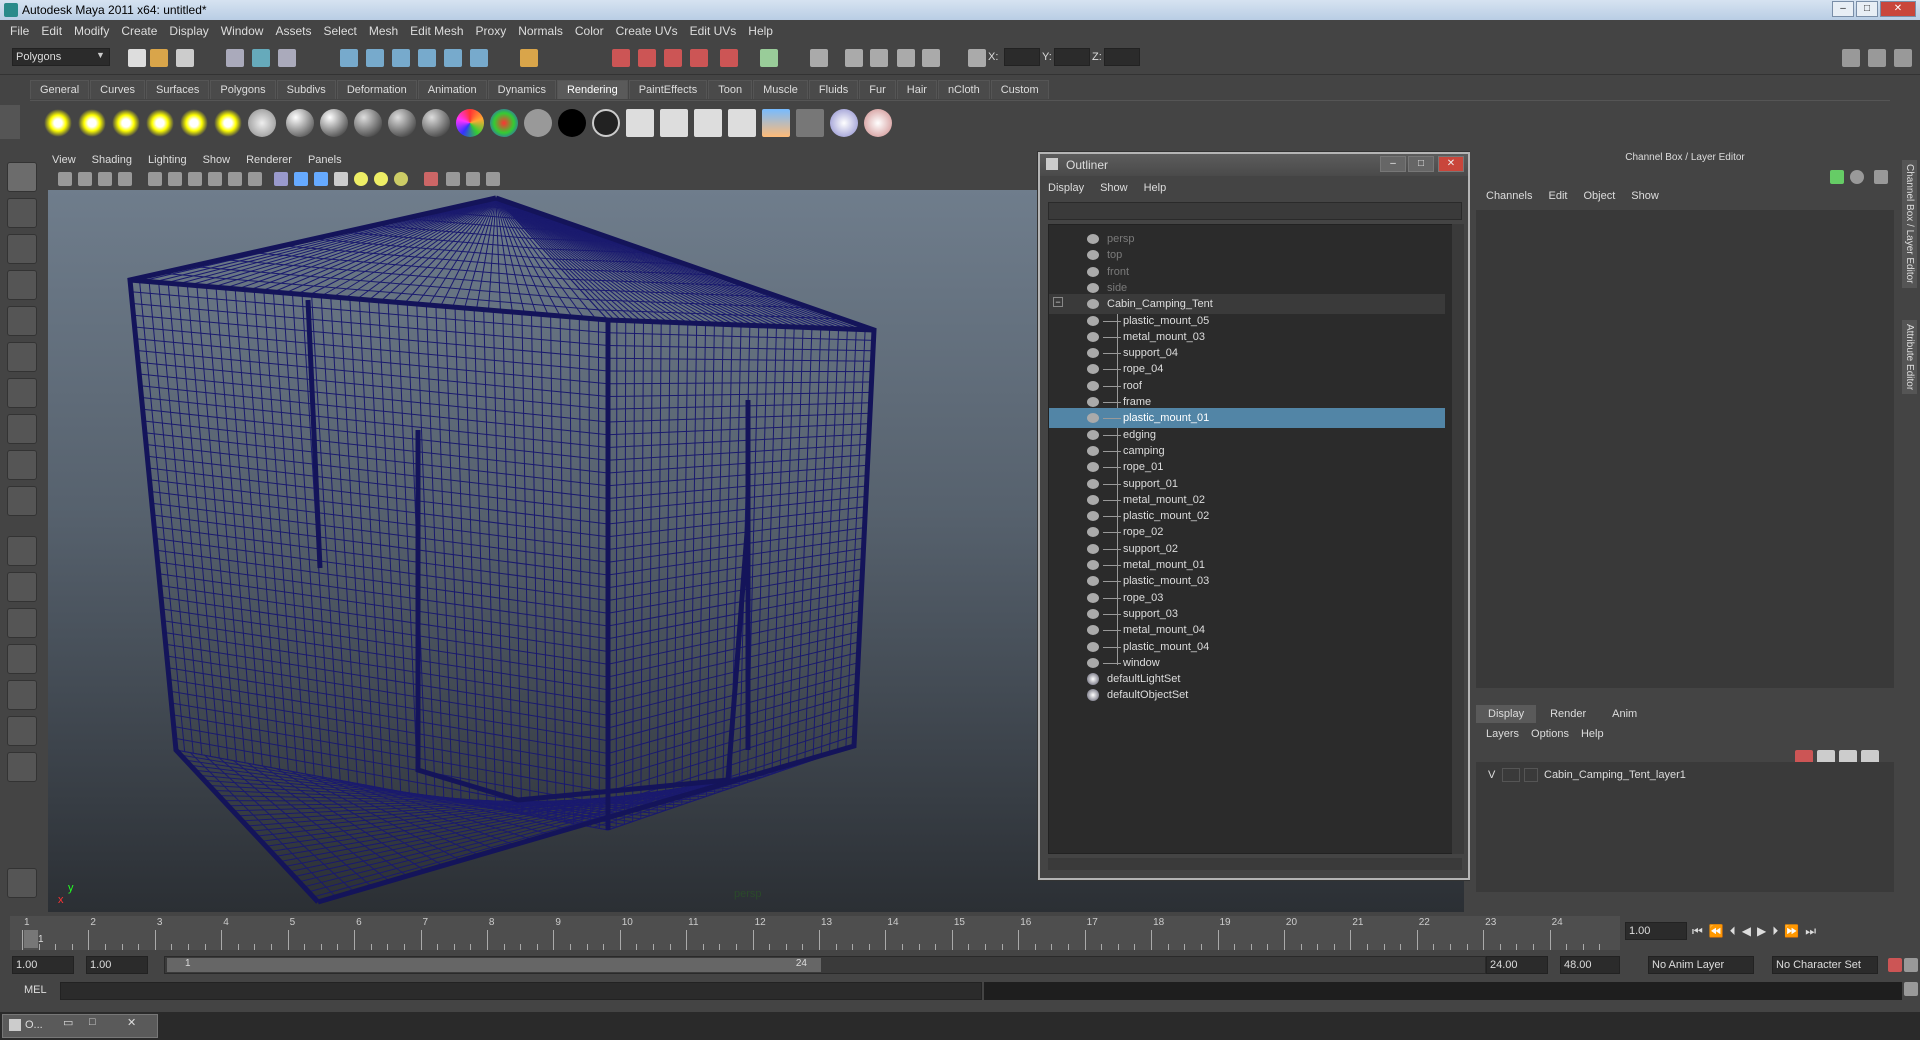 Image resolution: width=1920 pixels, height=1040 pixels. What do you see at coordinates (22, 357) in the screenshot?
I see `scale-tool-icon` at bounding box center [22, 357].